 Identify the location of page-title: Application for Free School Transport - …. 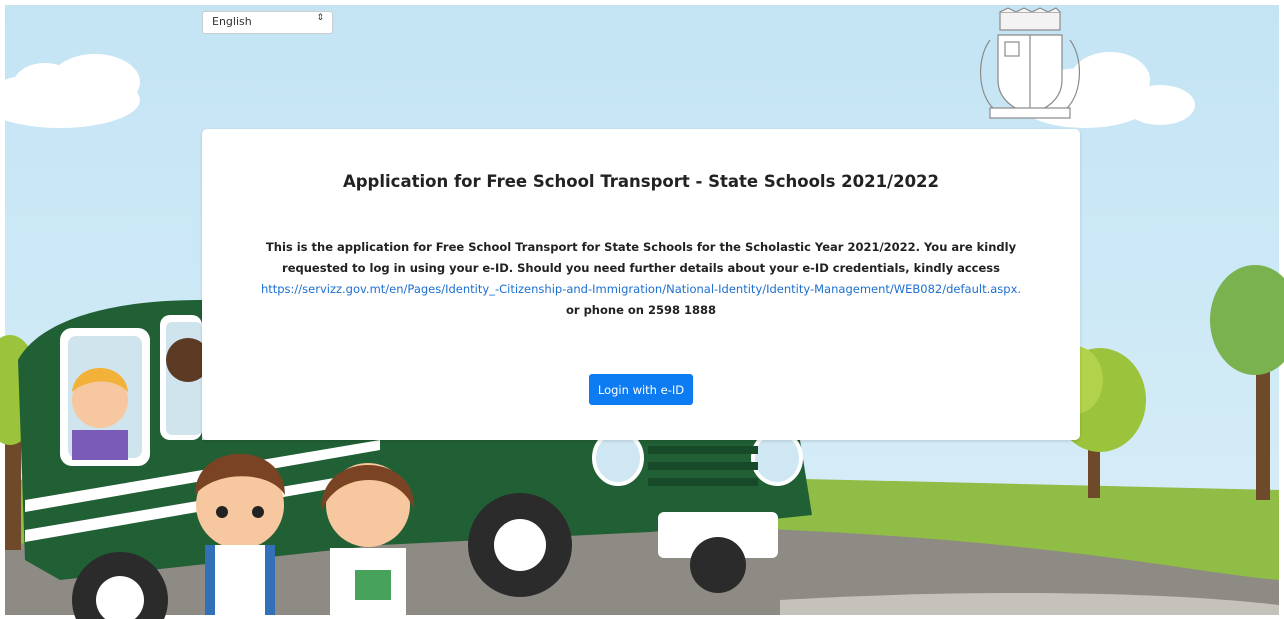
(641, 181).